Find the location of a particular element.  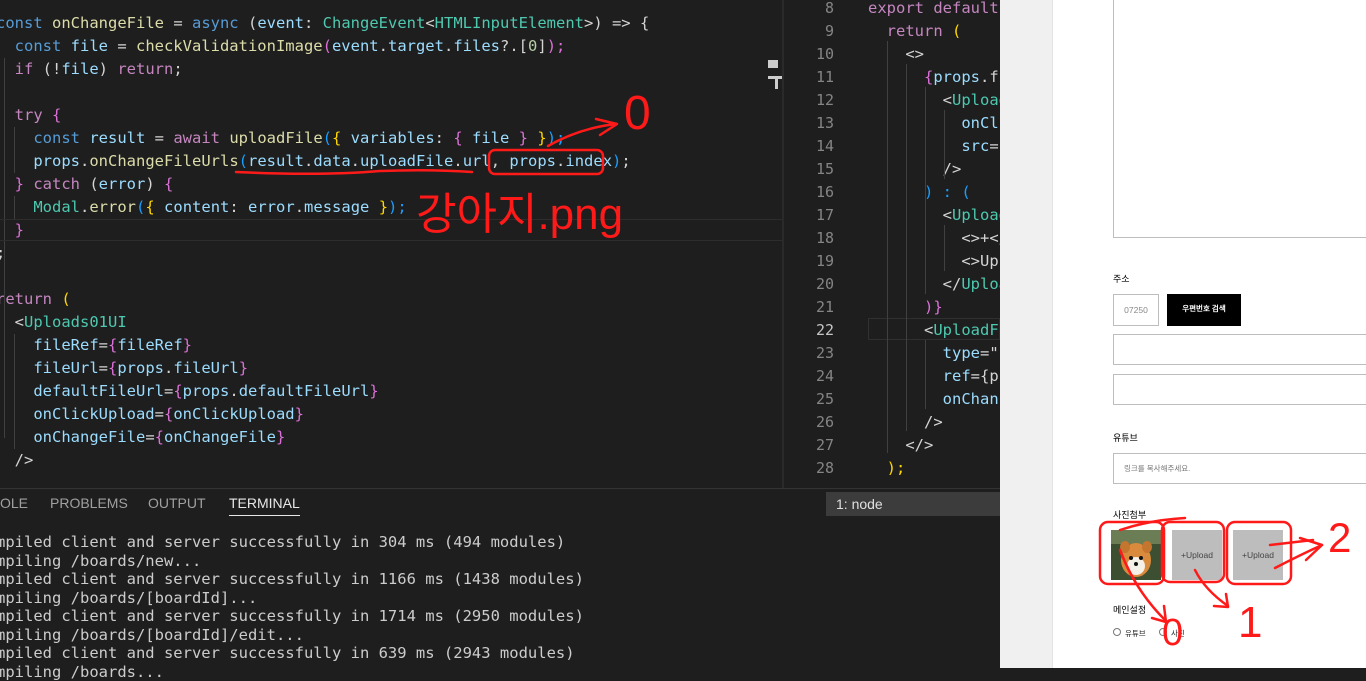

indent-guide is located at coordinates (14, 207).